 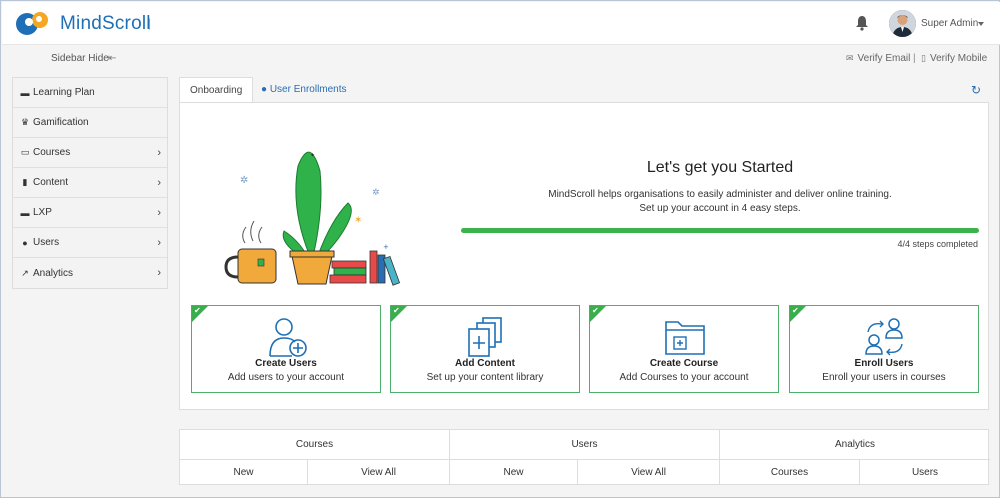 I want to click on sidebar-item-learning-plan: ▬ Learning Plan, so click(x=90, y=93).